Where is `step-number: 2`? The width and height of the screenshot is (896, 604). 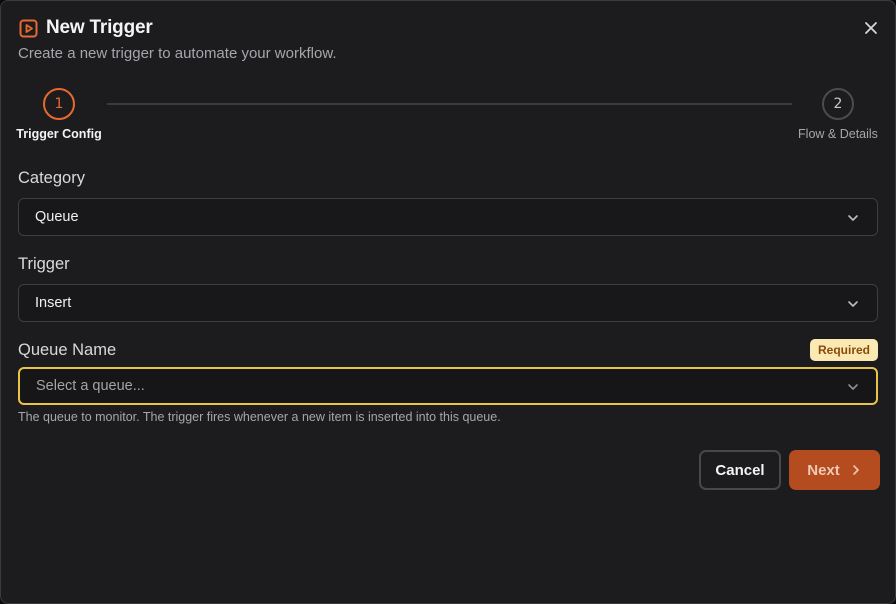 step-number: 2 is located at coordinates (838, 104).